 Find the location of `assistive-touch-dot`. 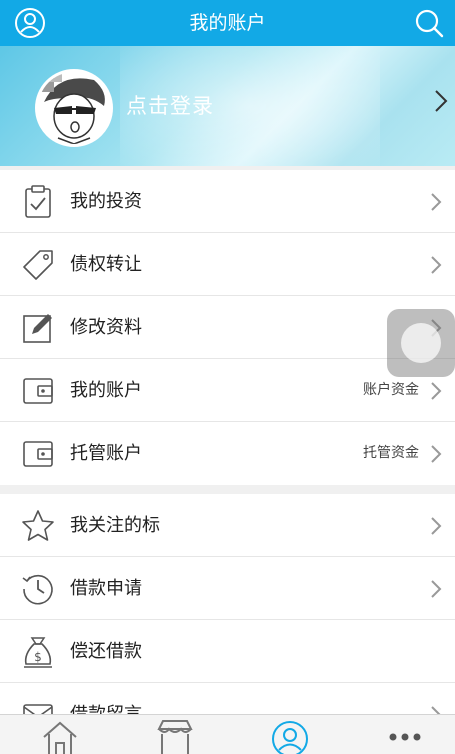

assistive-touch-dot is located at coordinates (421, 343).